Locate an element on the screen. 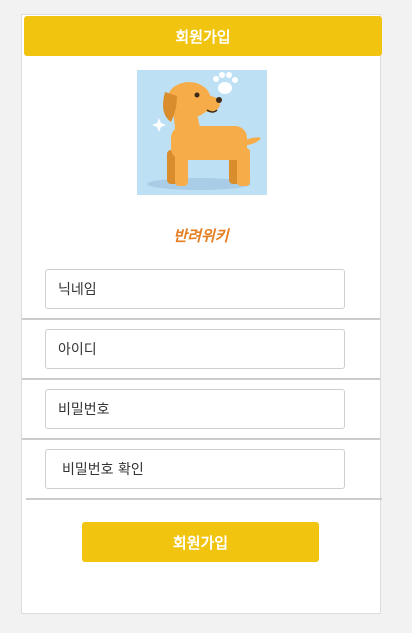 Image resolution: width=412 pixels, height=633 pixels. brand-name: 반려위키 is located at coordinates (201, 236).